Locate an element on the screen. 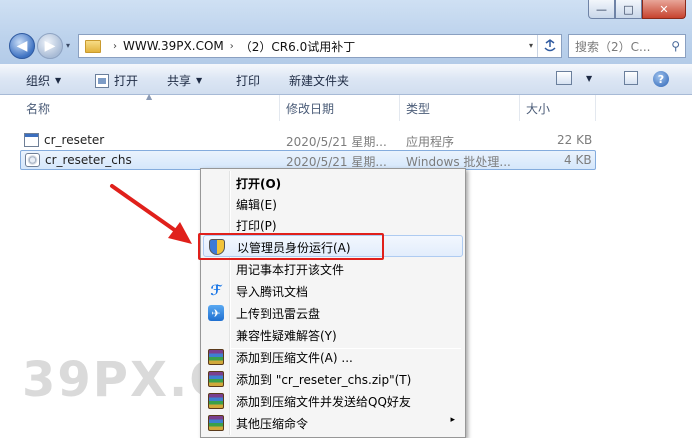 Image resolution: width=692 pixels, height=438 pixels. address-bar: › WWW.39PX.COM › （2）CR6.0试用补丁 ▾ is located at coordinates (320, 46).